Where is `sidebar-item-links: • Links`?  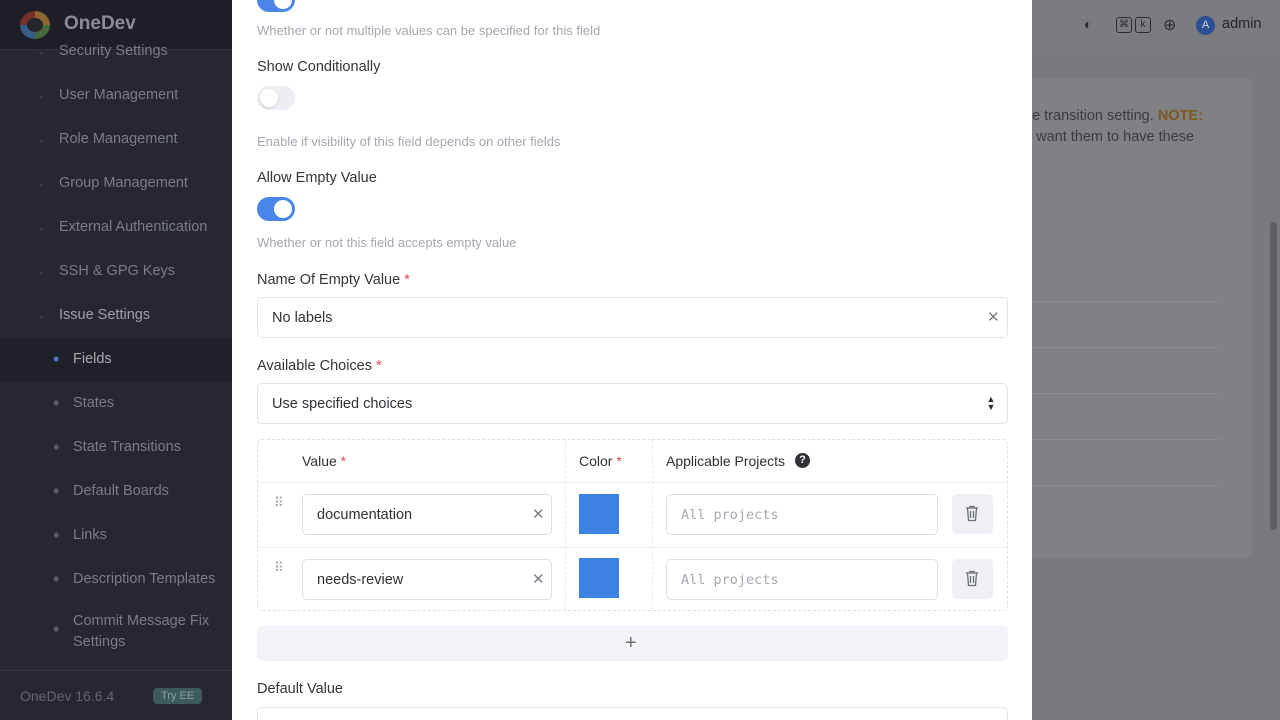
sidebar-item-links: • Links is located at coordinates (116, 536).